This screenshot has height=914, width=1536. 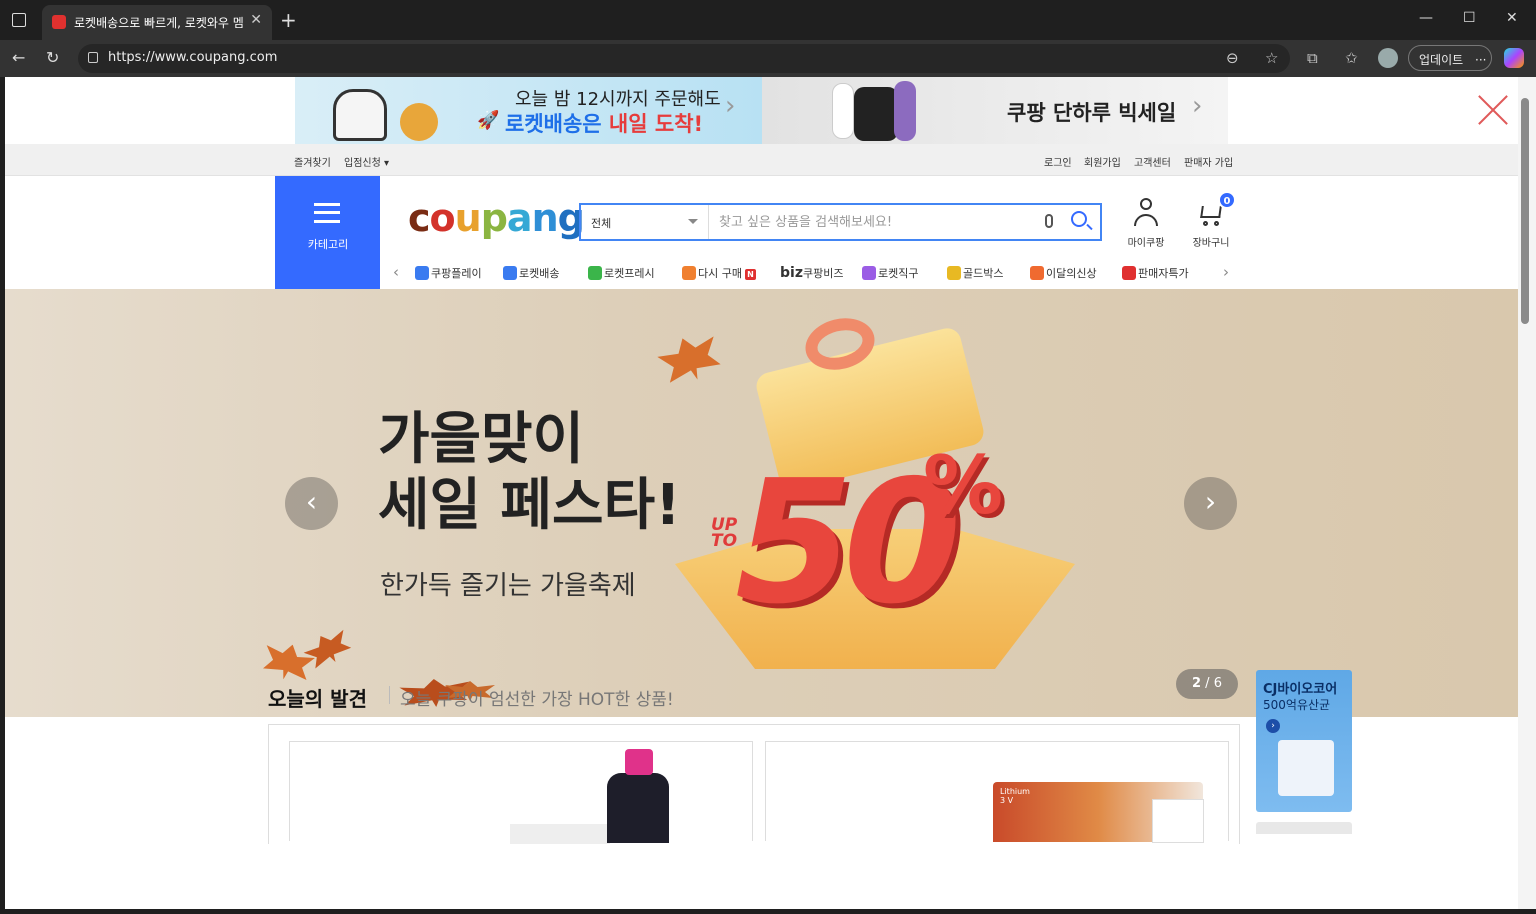 I want to click on close-banner-icon, so click(x=1493, y=110).